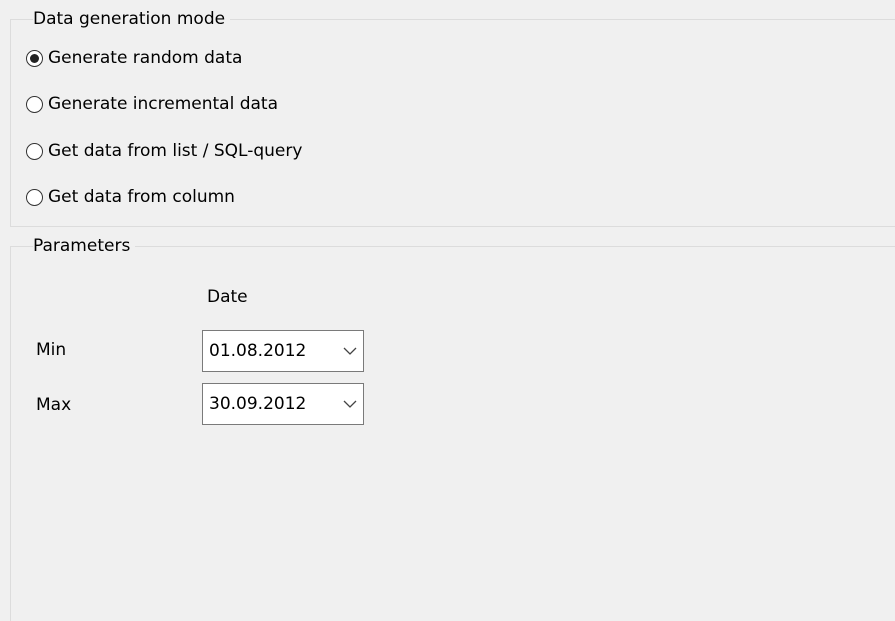 The image size is (895, 621). Describe the element at coordinates (141, 197) in the screenshot. I see `radio-from-column-label: Get data from column` at that location.